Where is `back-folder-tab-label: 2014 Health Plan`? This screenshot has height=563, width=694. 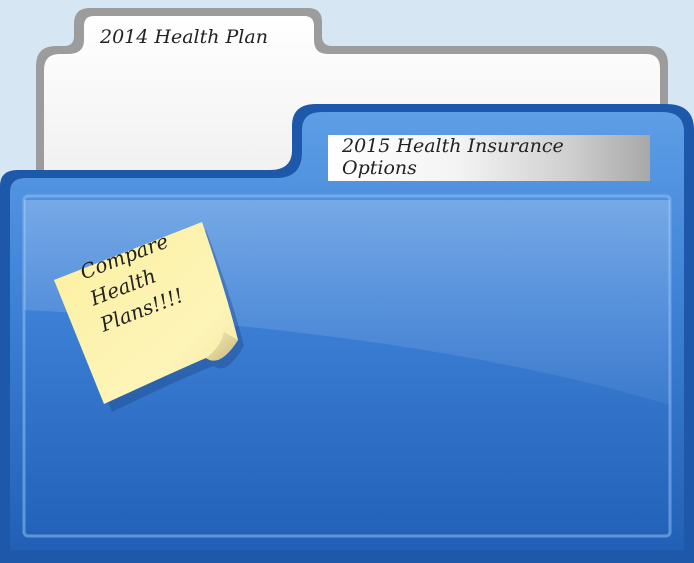 back-folder-tab-label: 2014 Health Plan is located at coordinates (184, 37).